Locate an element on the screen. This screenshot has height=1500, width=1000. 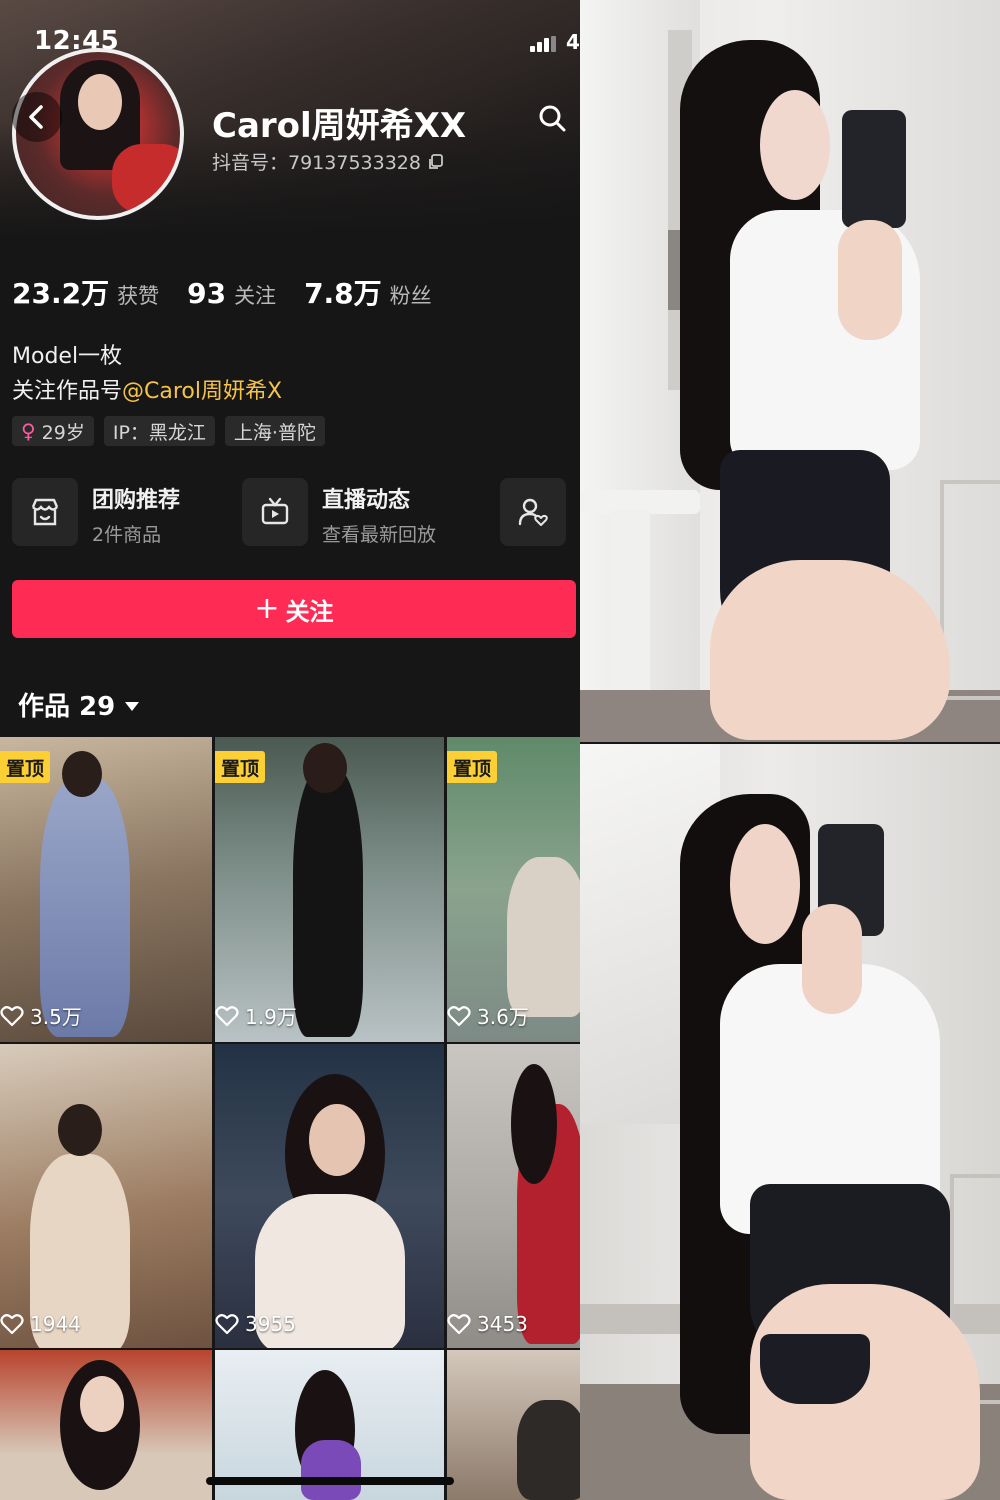
feature-cards: 团购推荐 2件商品 直播动态 查看最新回放 is located at coordinates (290, 513).